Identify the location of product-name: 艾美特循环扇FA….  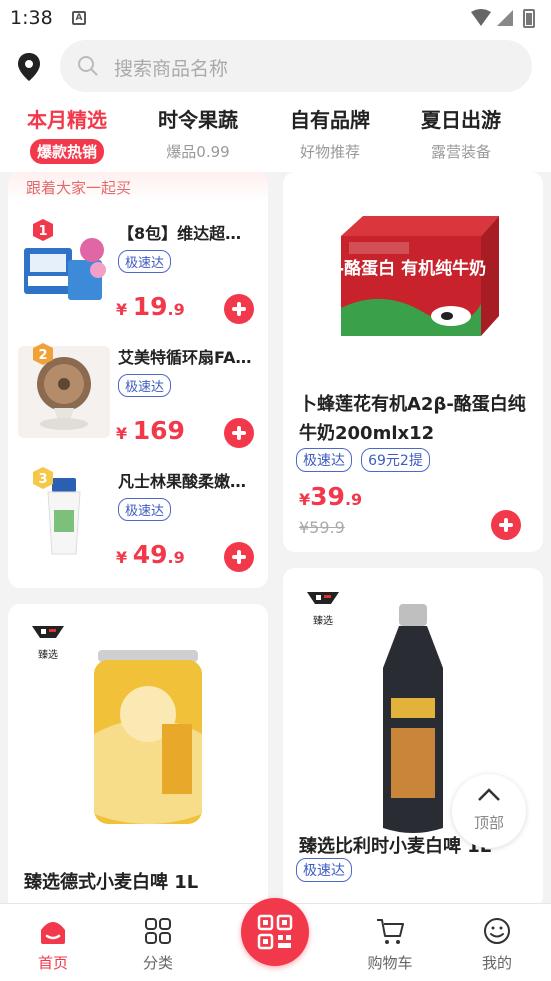
(185, 357).